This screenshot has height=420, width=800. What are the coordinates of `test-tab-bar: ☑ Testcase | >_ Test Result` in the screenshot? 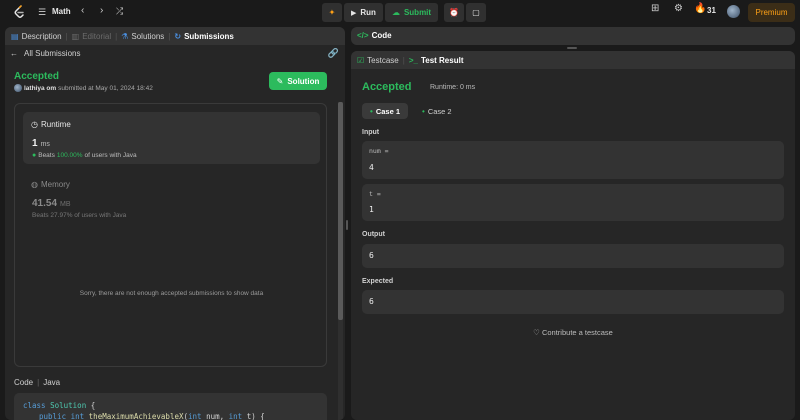 It's located at (573, 60).